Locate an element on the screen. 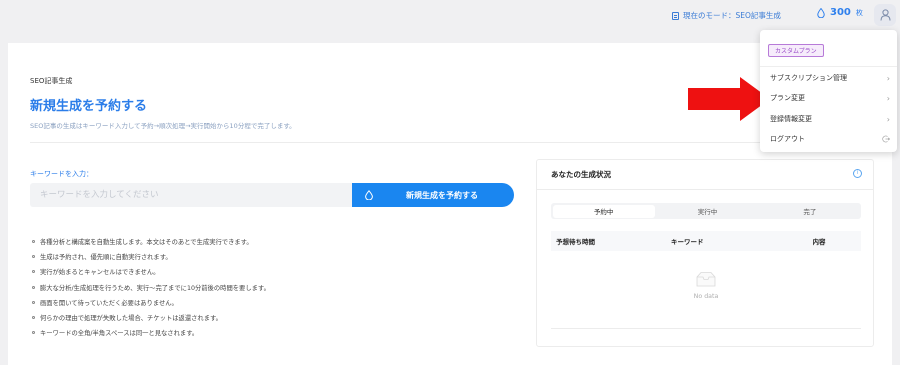 The height and width of the screenshot is (365, 900). note-text: 生成は予約され、優先順に自動実行されます。 is located at coordinates (106, 258).